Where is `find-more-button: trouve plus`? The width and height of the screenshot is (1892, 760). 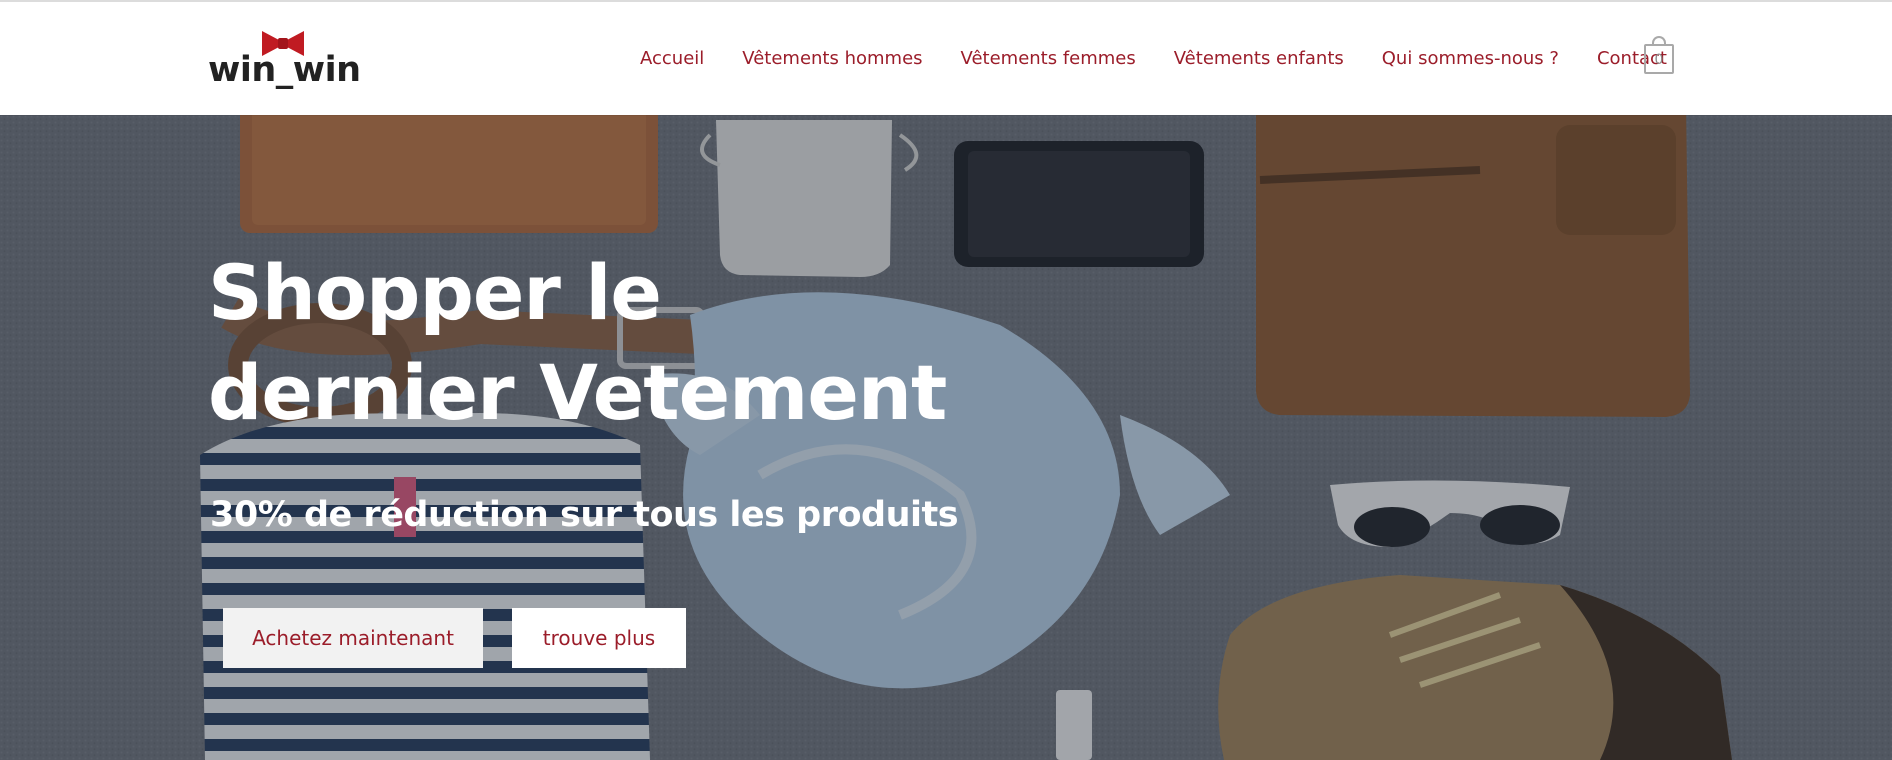
find-more-button: trouve plus is located at coordinates (599, 638).